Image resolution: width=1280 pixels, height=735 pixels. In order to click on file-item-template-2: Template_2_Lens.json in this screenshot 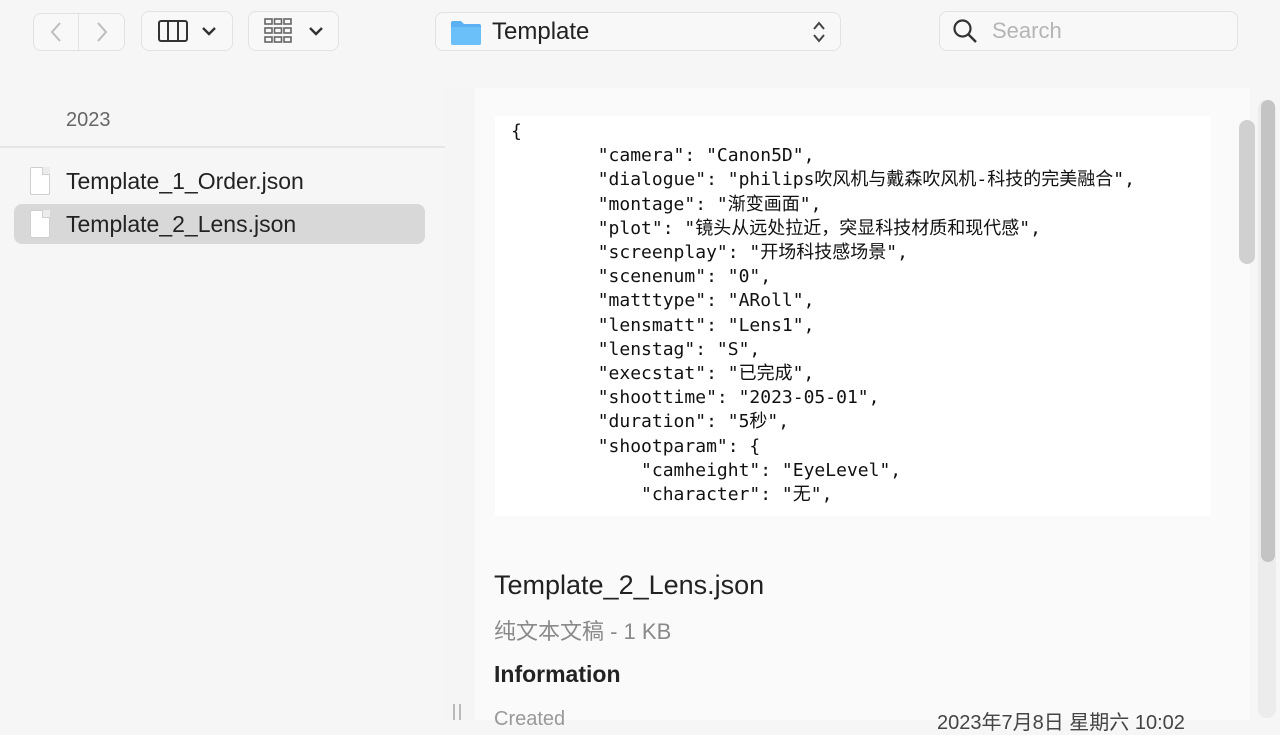, I will do `click(219, 224)`.